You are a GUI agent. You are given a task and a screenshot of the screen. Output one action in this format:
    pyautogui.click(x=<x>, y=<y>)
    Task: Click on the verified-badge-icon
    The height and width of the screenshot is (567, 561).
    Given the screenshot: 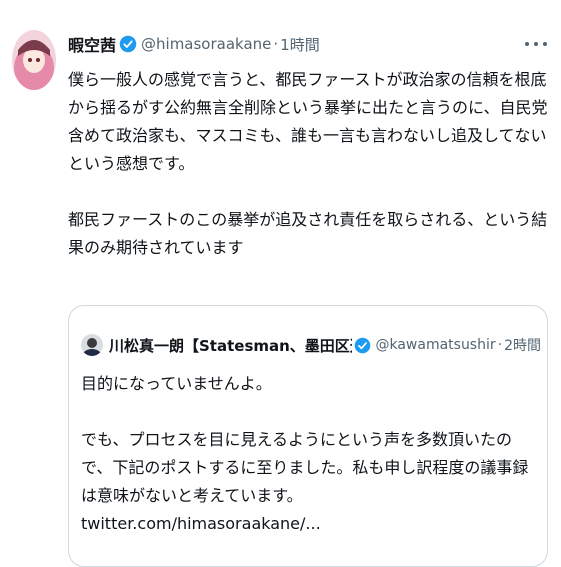 What is the action you would take?
    pyautogui.click(x=128, y=44)
    